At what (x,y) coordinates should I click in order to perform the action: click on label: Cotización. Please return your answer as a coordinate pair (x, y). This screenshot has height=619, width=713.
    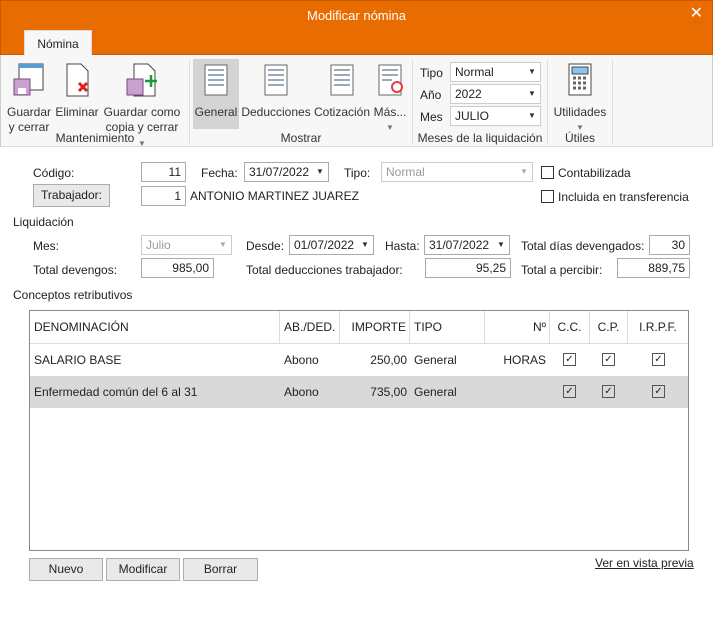
    Looking at the image, I should click on (342, 112).